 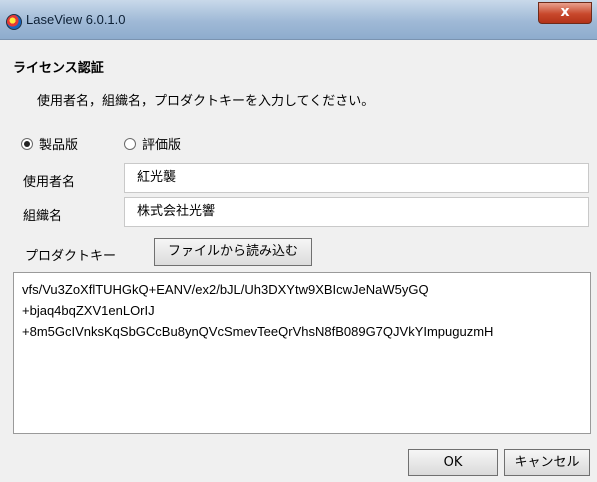 What do you see at coordinates (298, 20) in the screenshot?
I see `title-bar: LaseView 6.0.1.0 x` at bounding box center [298, 20].